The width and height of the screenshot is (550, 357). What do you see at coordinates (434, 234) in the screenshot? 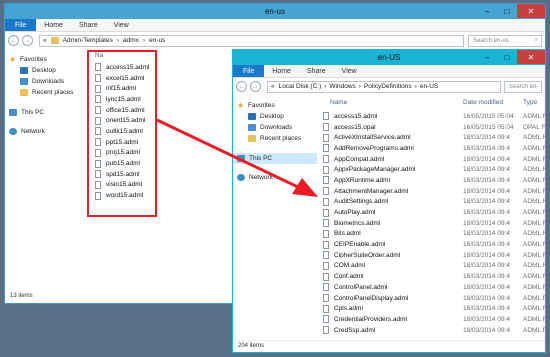
I see `table-row: Bits.adml 18/03/2014 09:4 ADML File` at bounding box center [434, 234].